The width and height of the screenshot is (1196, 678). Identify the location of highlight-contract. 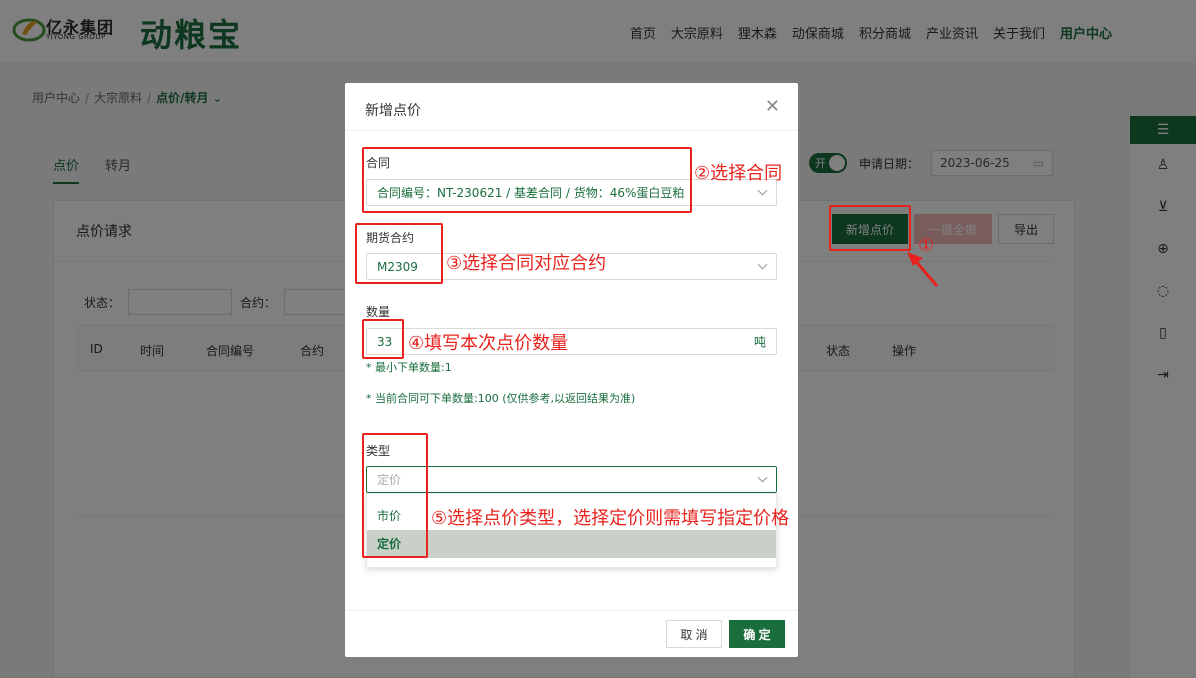
(527, 180).